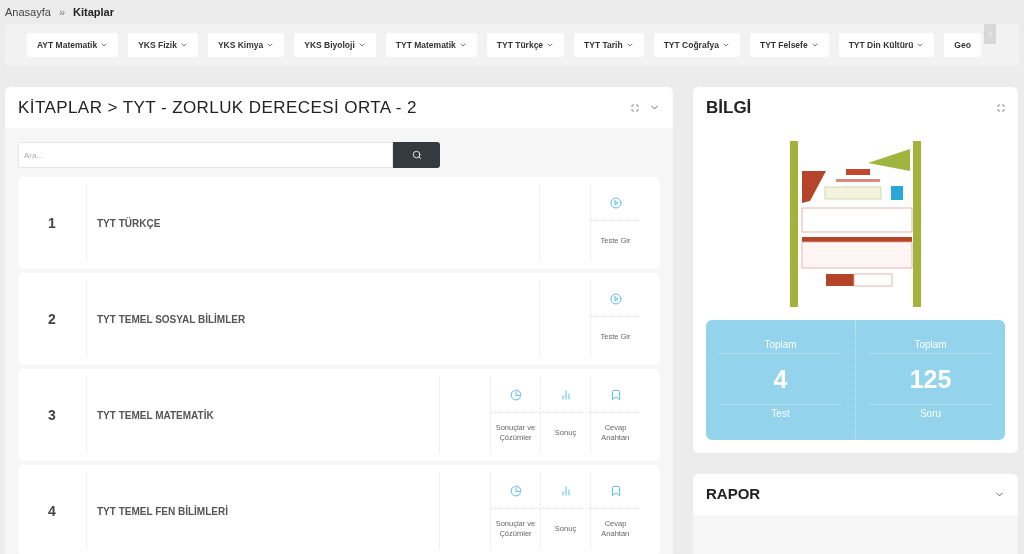 The width and height of the screenshot is (1024, 554). I want to click on stat-value: 4, so click(780, 379).